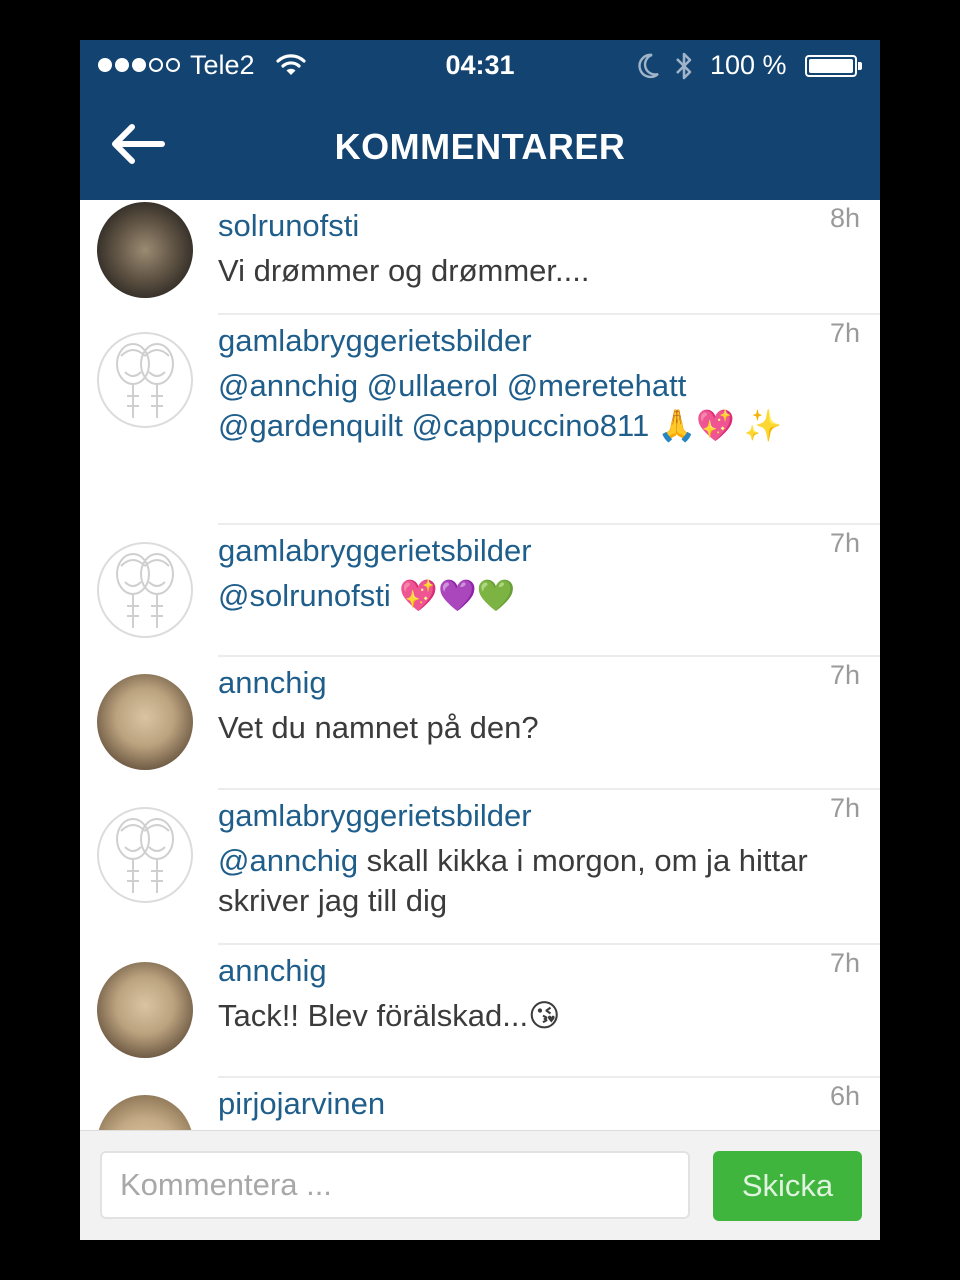 The width and height of the screenshot is (960, 1280). Describe the element at coordinates (648, 68) in the screenshot. I see `do-not-disturb-icon` at that location.